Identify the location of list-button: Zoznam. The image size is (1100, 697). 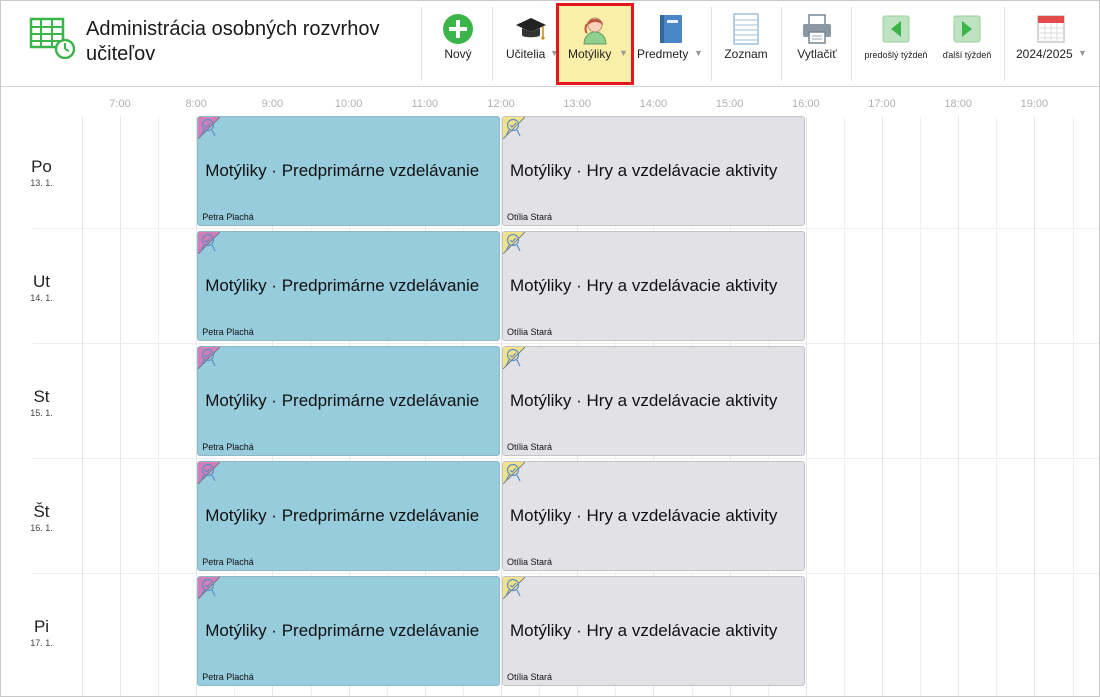
(746, 44).